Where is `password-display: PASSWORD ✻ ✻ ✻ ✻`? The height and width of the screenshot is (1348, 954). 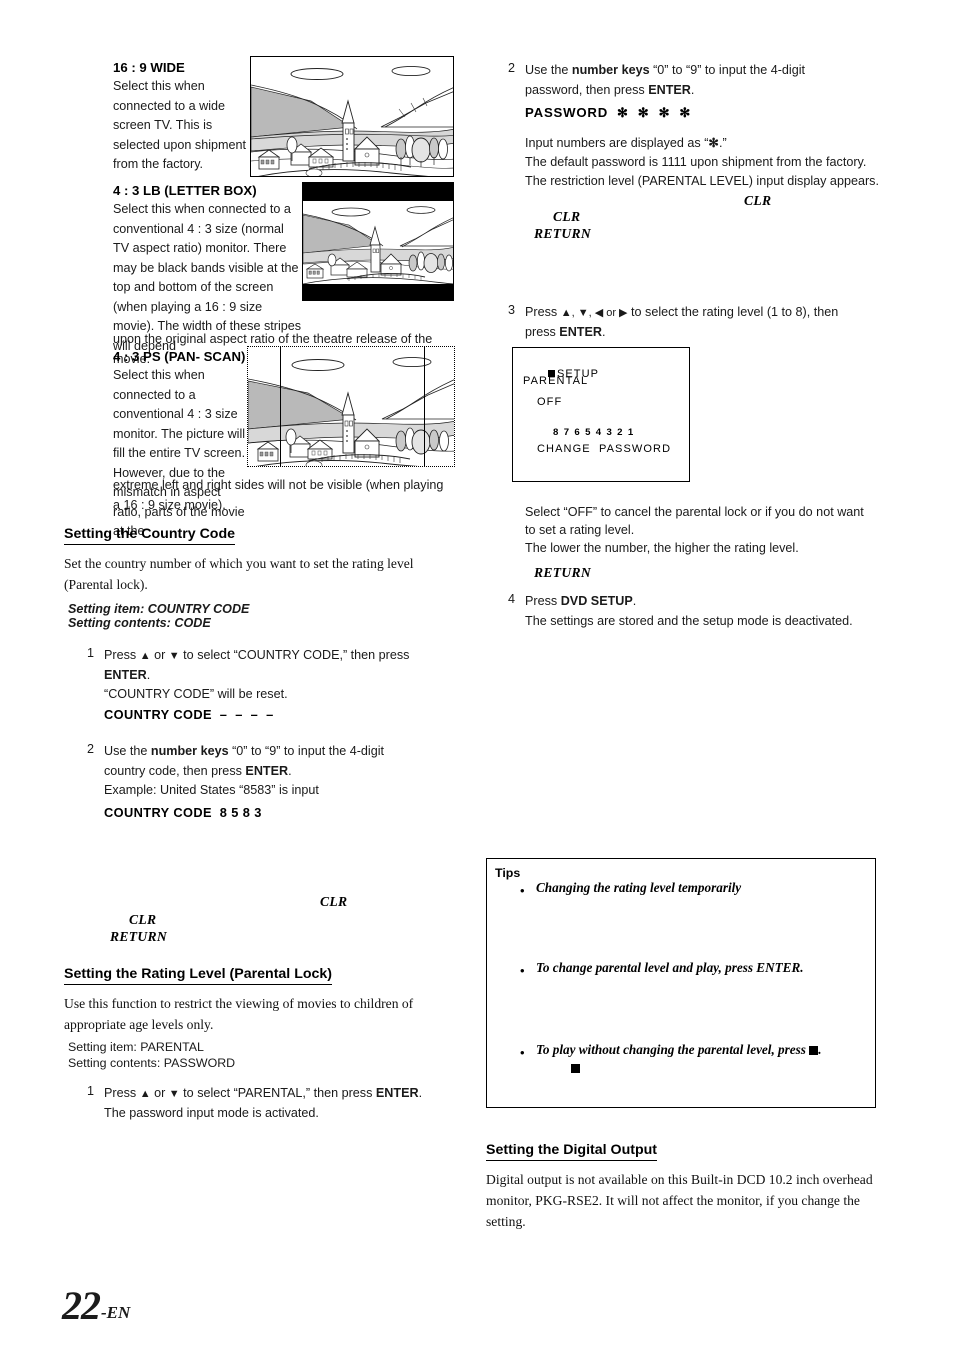 password-display: PASSWORD ✻ ✻ ✻ ✻ is located at coordinates (608, 112).